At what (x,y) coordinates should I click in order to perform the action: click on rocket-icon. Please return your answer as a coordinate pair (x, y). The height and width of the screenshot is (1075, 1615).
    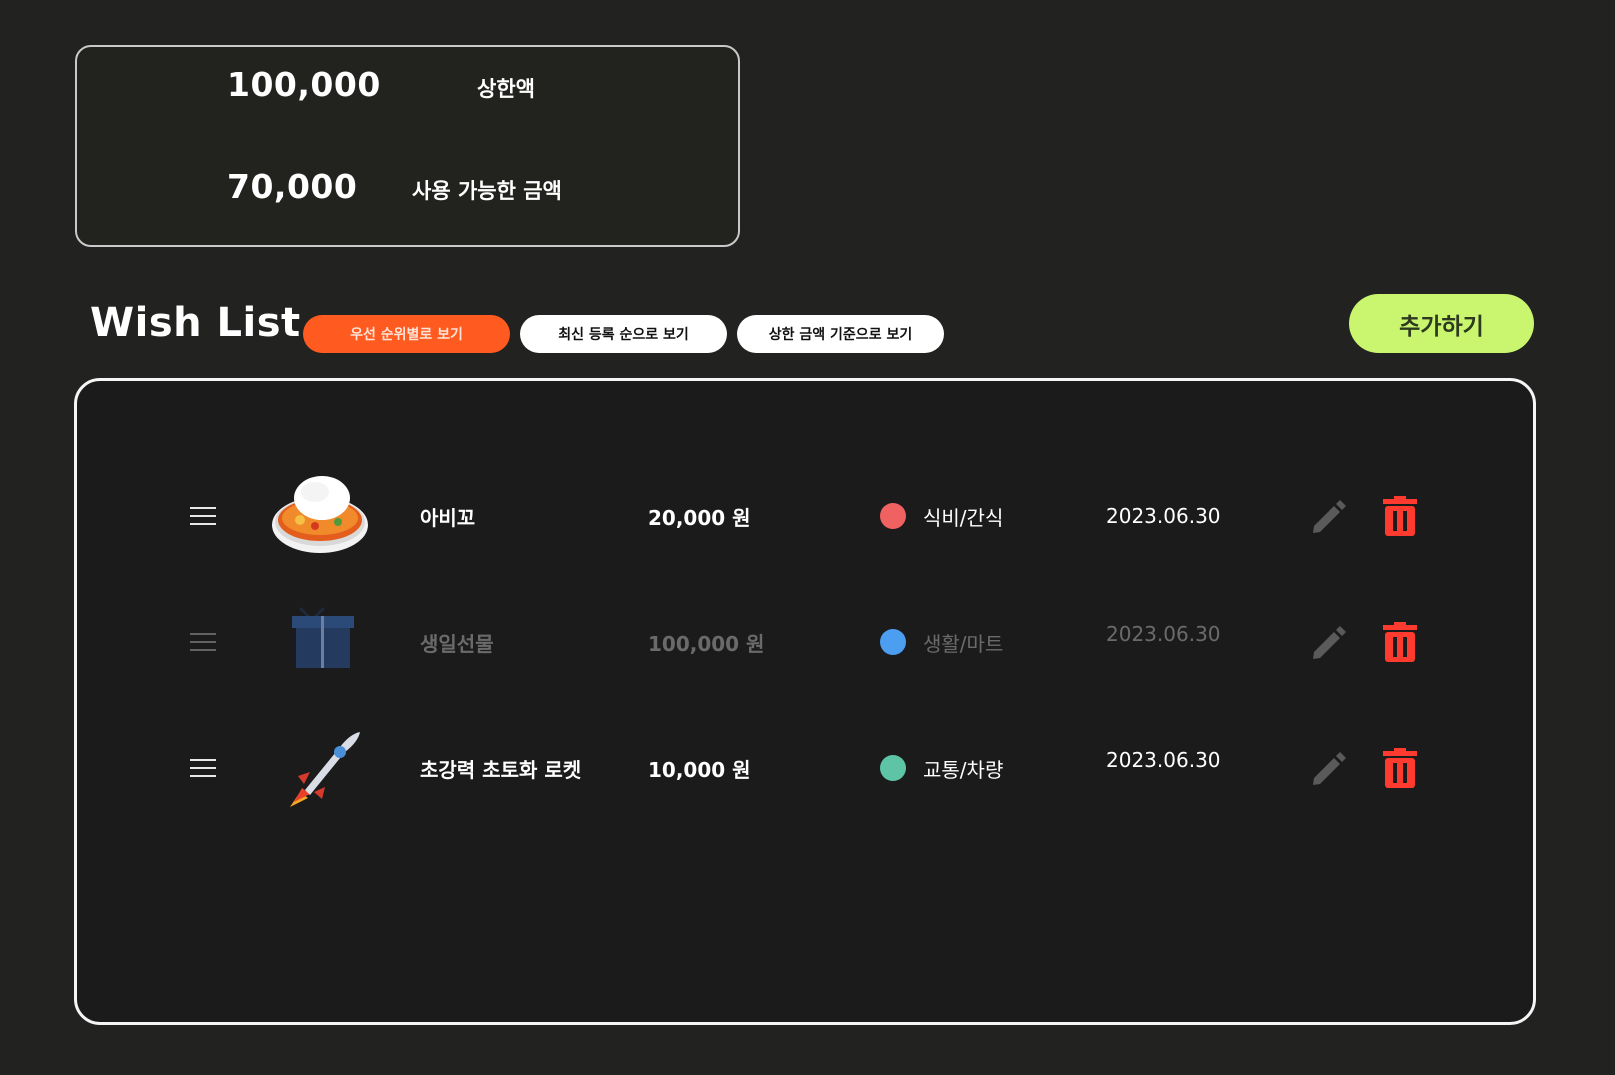
    Looking at the image, I should click on (320, 767).